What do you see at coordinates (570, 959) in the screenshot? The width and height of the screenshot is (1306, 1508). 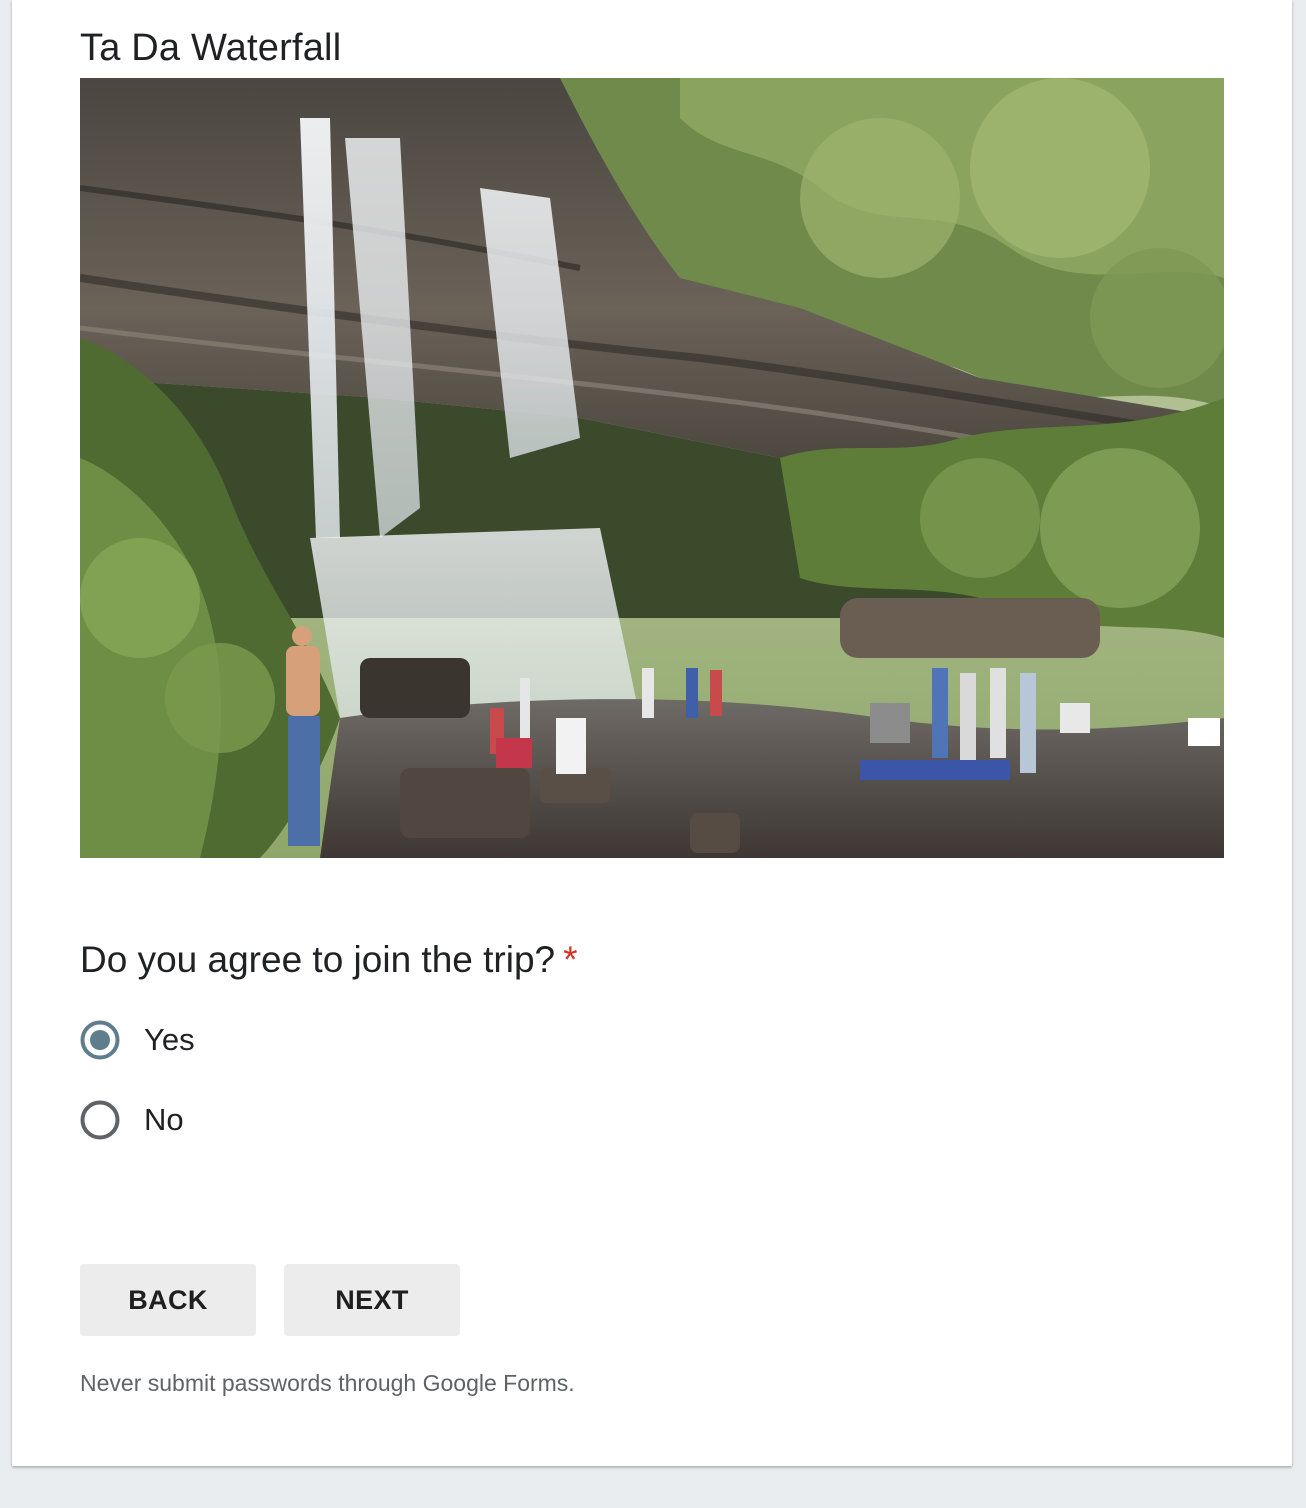 I see `required-asterisk: *` at bounding box center [570, 959].